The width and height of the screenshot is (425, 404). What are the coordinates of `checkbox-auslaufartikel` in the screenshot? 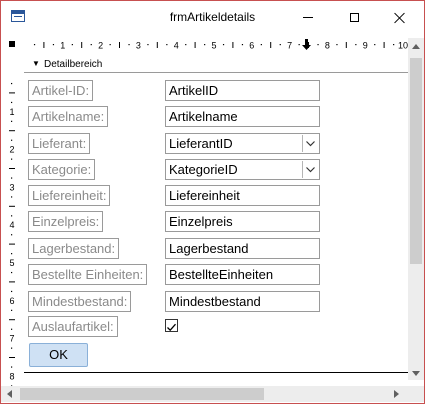 It's located at (171, 325).